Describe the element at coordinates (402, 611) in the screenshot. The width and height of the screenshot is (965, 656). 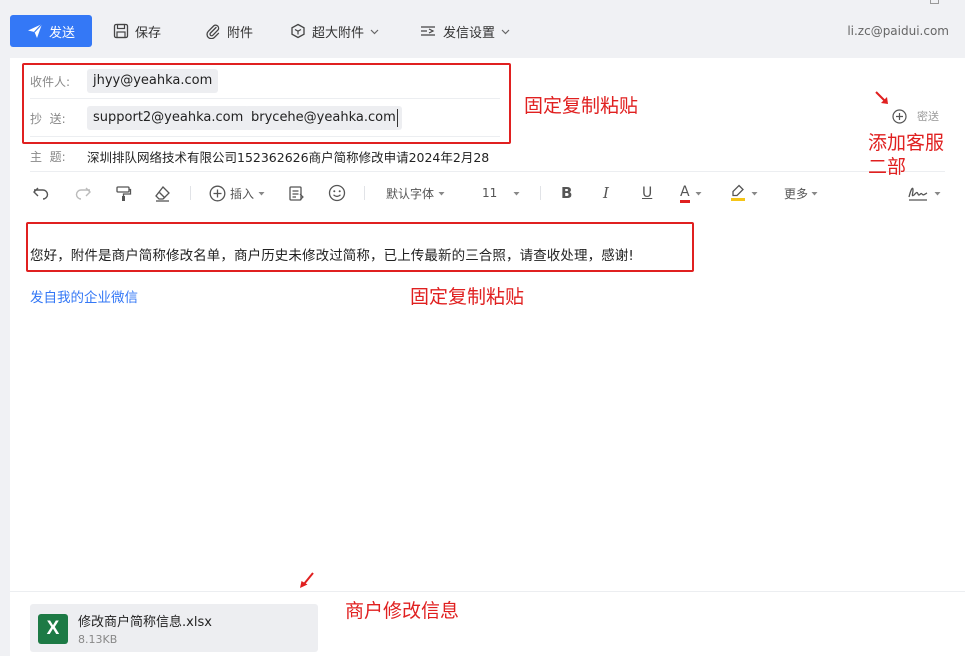
I see `annotation-attachment-note: 商户修改信息` at that location.